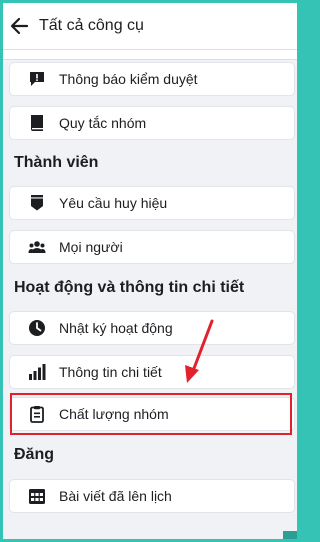  Describe the element at coordinates (129, 287) in the screenshot. I see `section-heading-activity-insights: Hoạt động và thông tin chi tiết` at that location.